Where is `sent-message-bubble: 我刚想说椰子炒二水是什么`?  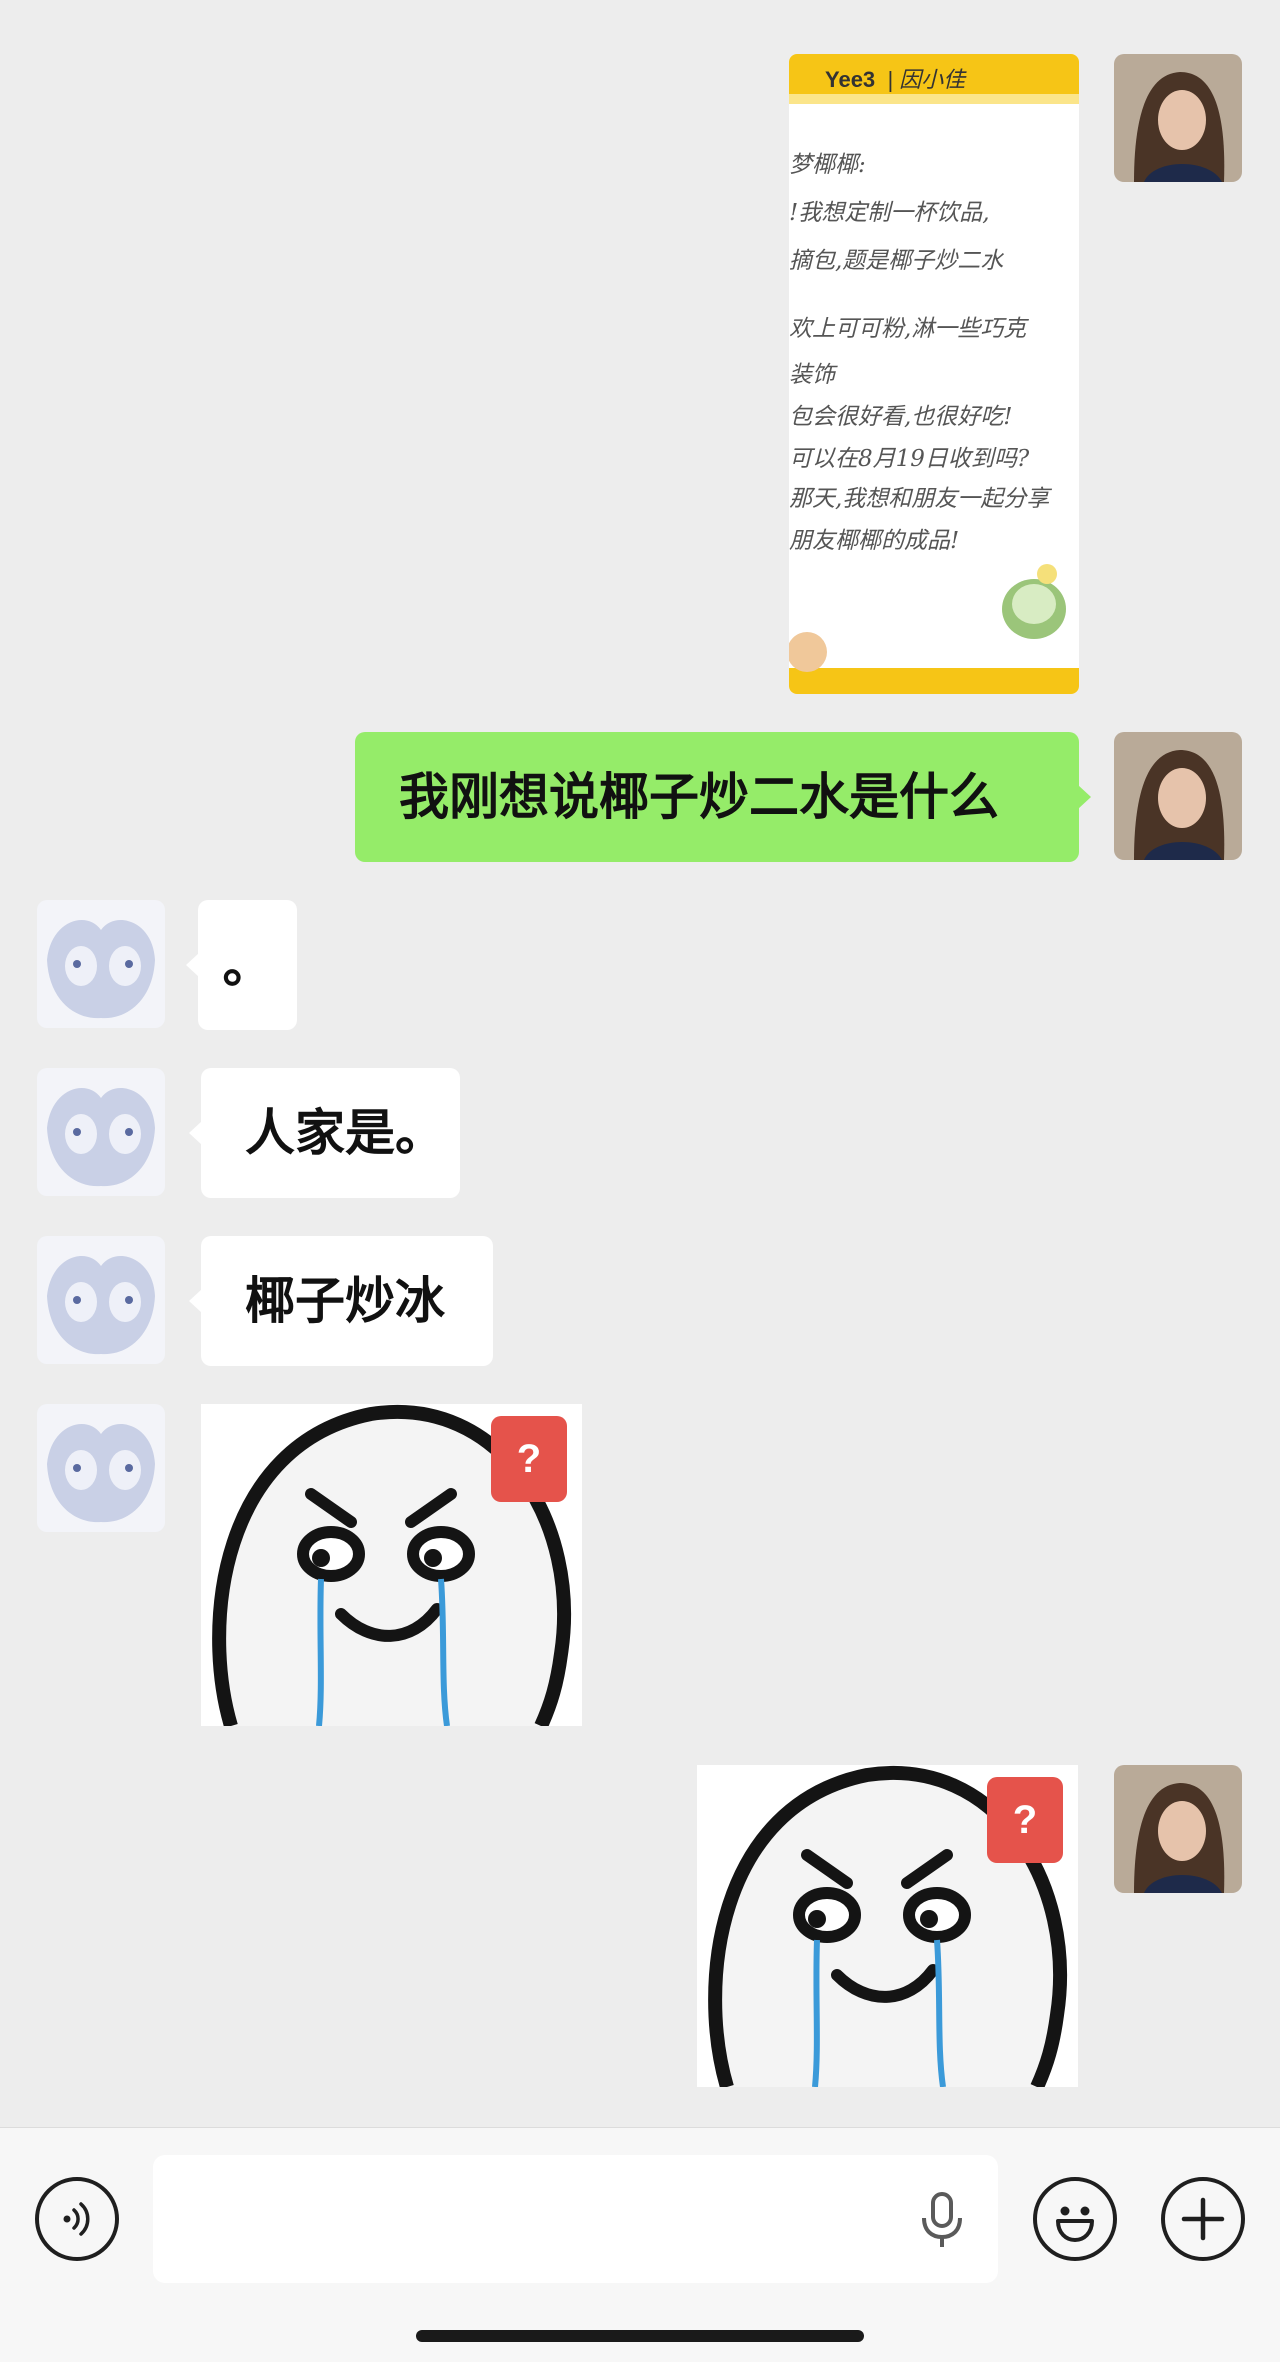
sent-message-bubble: 我刚想说椰子炒二水是什么 is located at coordinates (723, 797).